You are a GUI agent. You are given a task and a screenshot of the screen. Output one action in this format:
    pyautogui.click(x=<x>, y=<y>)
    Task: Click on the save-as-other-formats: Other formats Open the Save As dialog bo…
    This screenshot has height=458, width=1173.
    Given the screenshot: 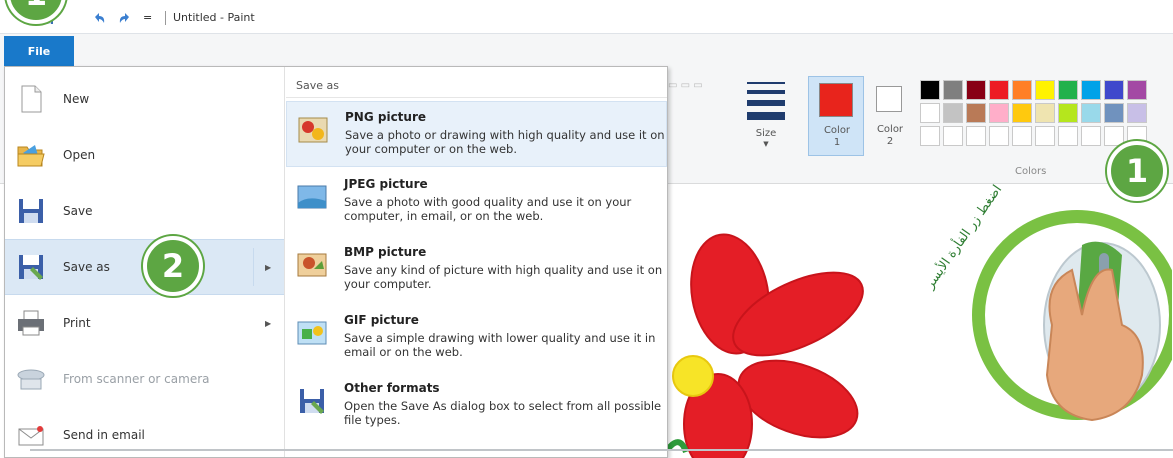 What is the action you would take?
    pyautogui.click(x=476, y=406)
    